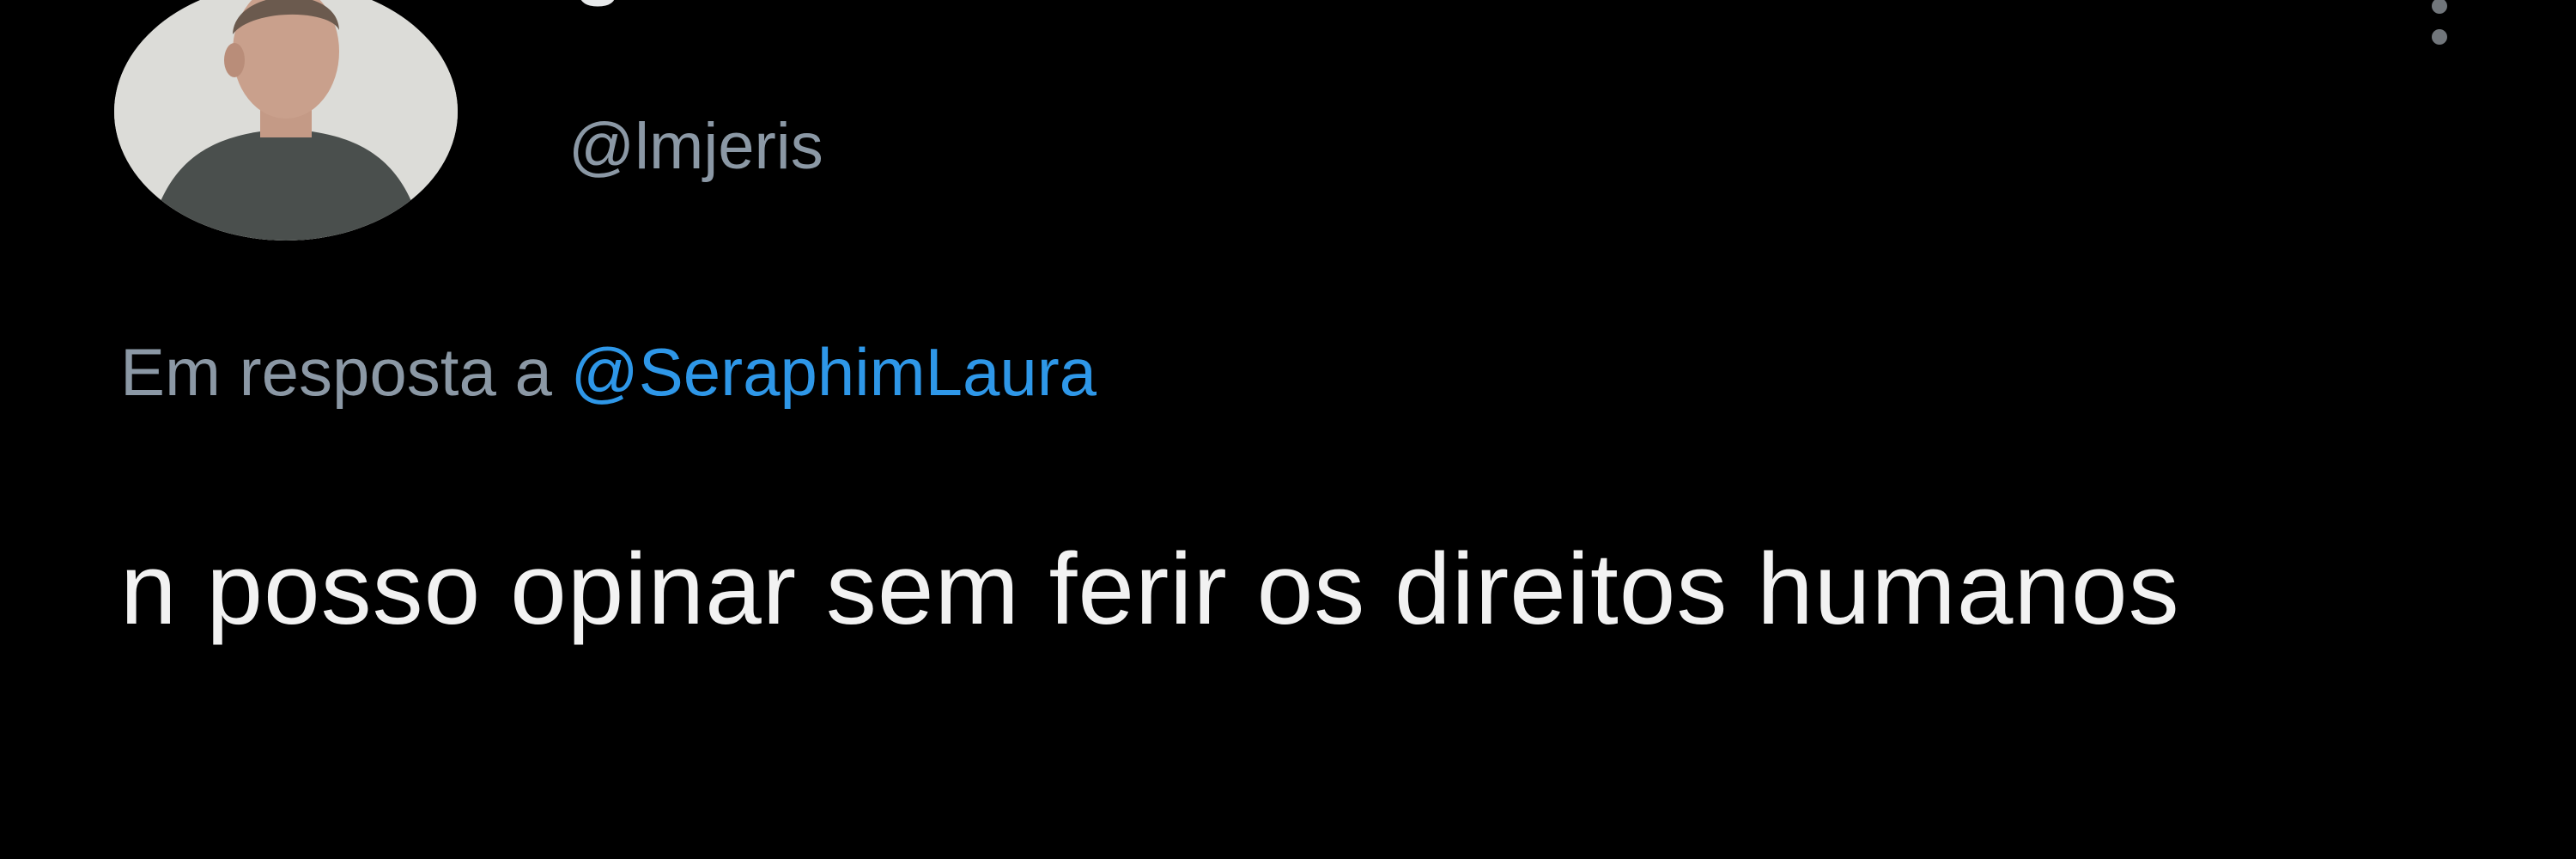 This screenshot has height=859, width=2576. Describe the element at coordinates (695, 146) in the screenshot. I see `user-handle: @lmjeris` at that location.